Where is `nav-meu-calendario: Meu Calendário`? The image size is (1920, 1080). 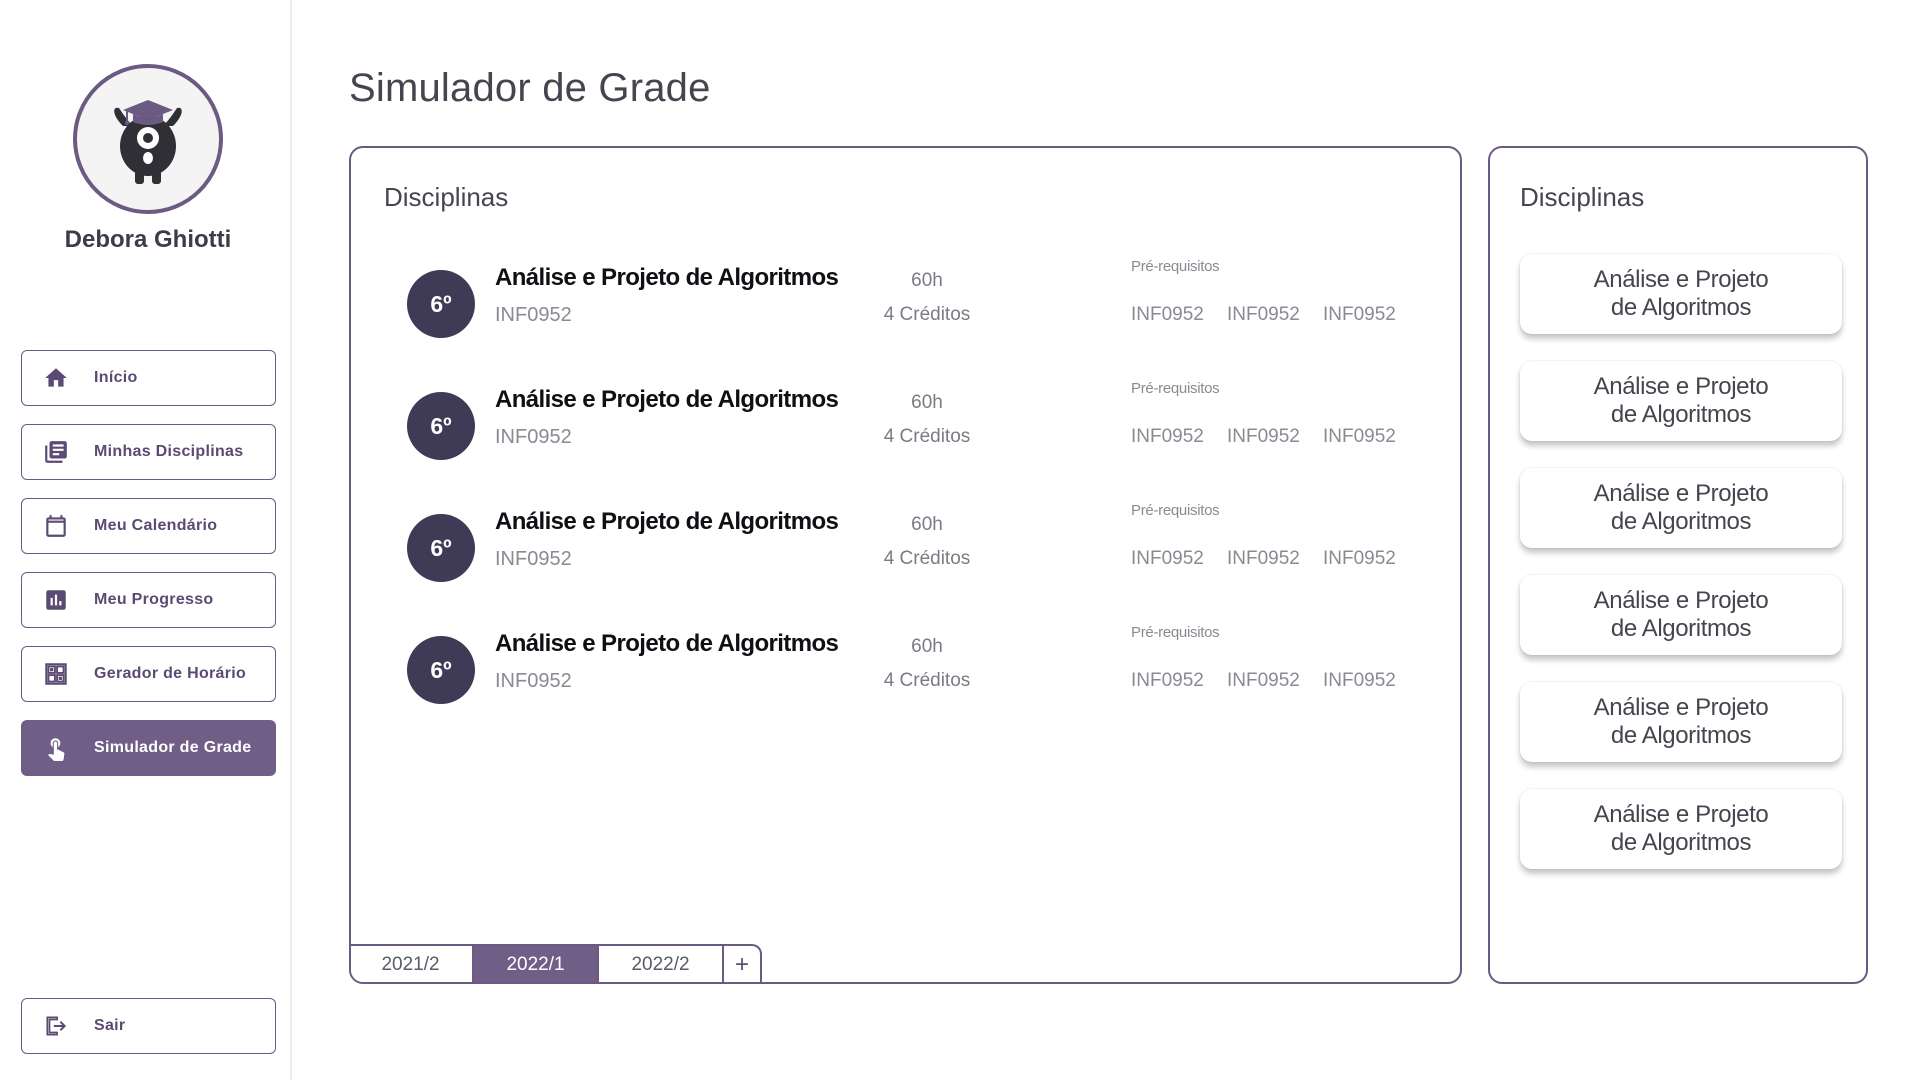
nav-meu-calendario: Meu Calendário is located at coordinates (148, 526).